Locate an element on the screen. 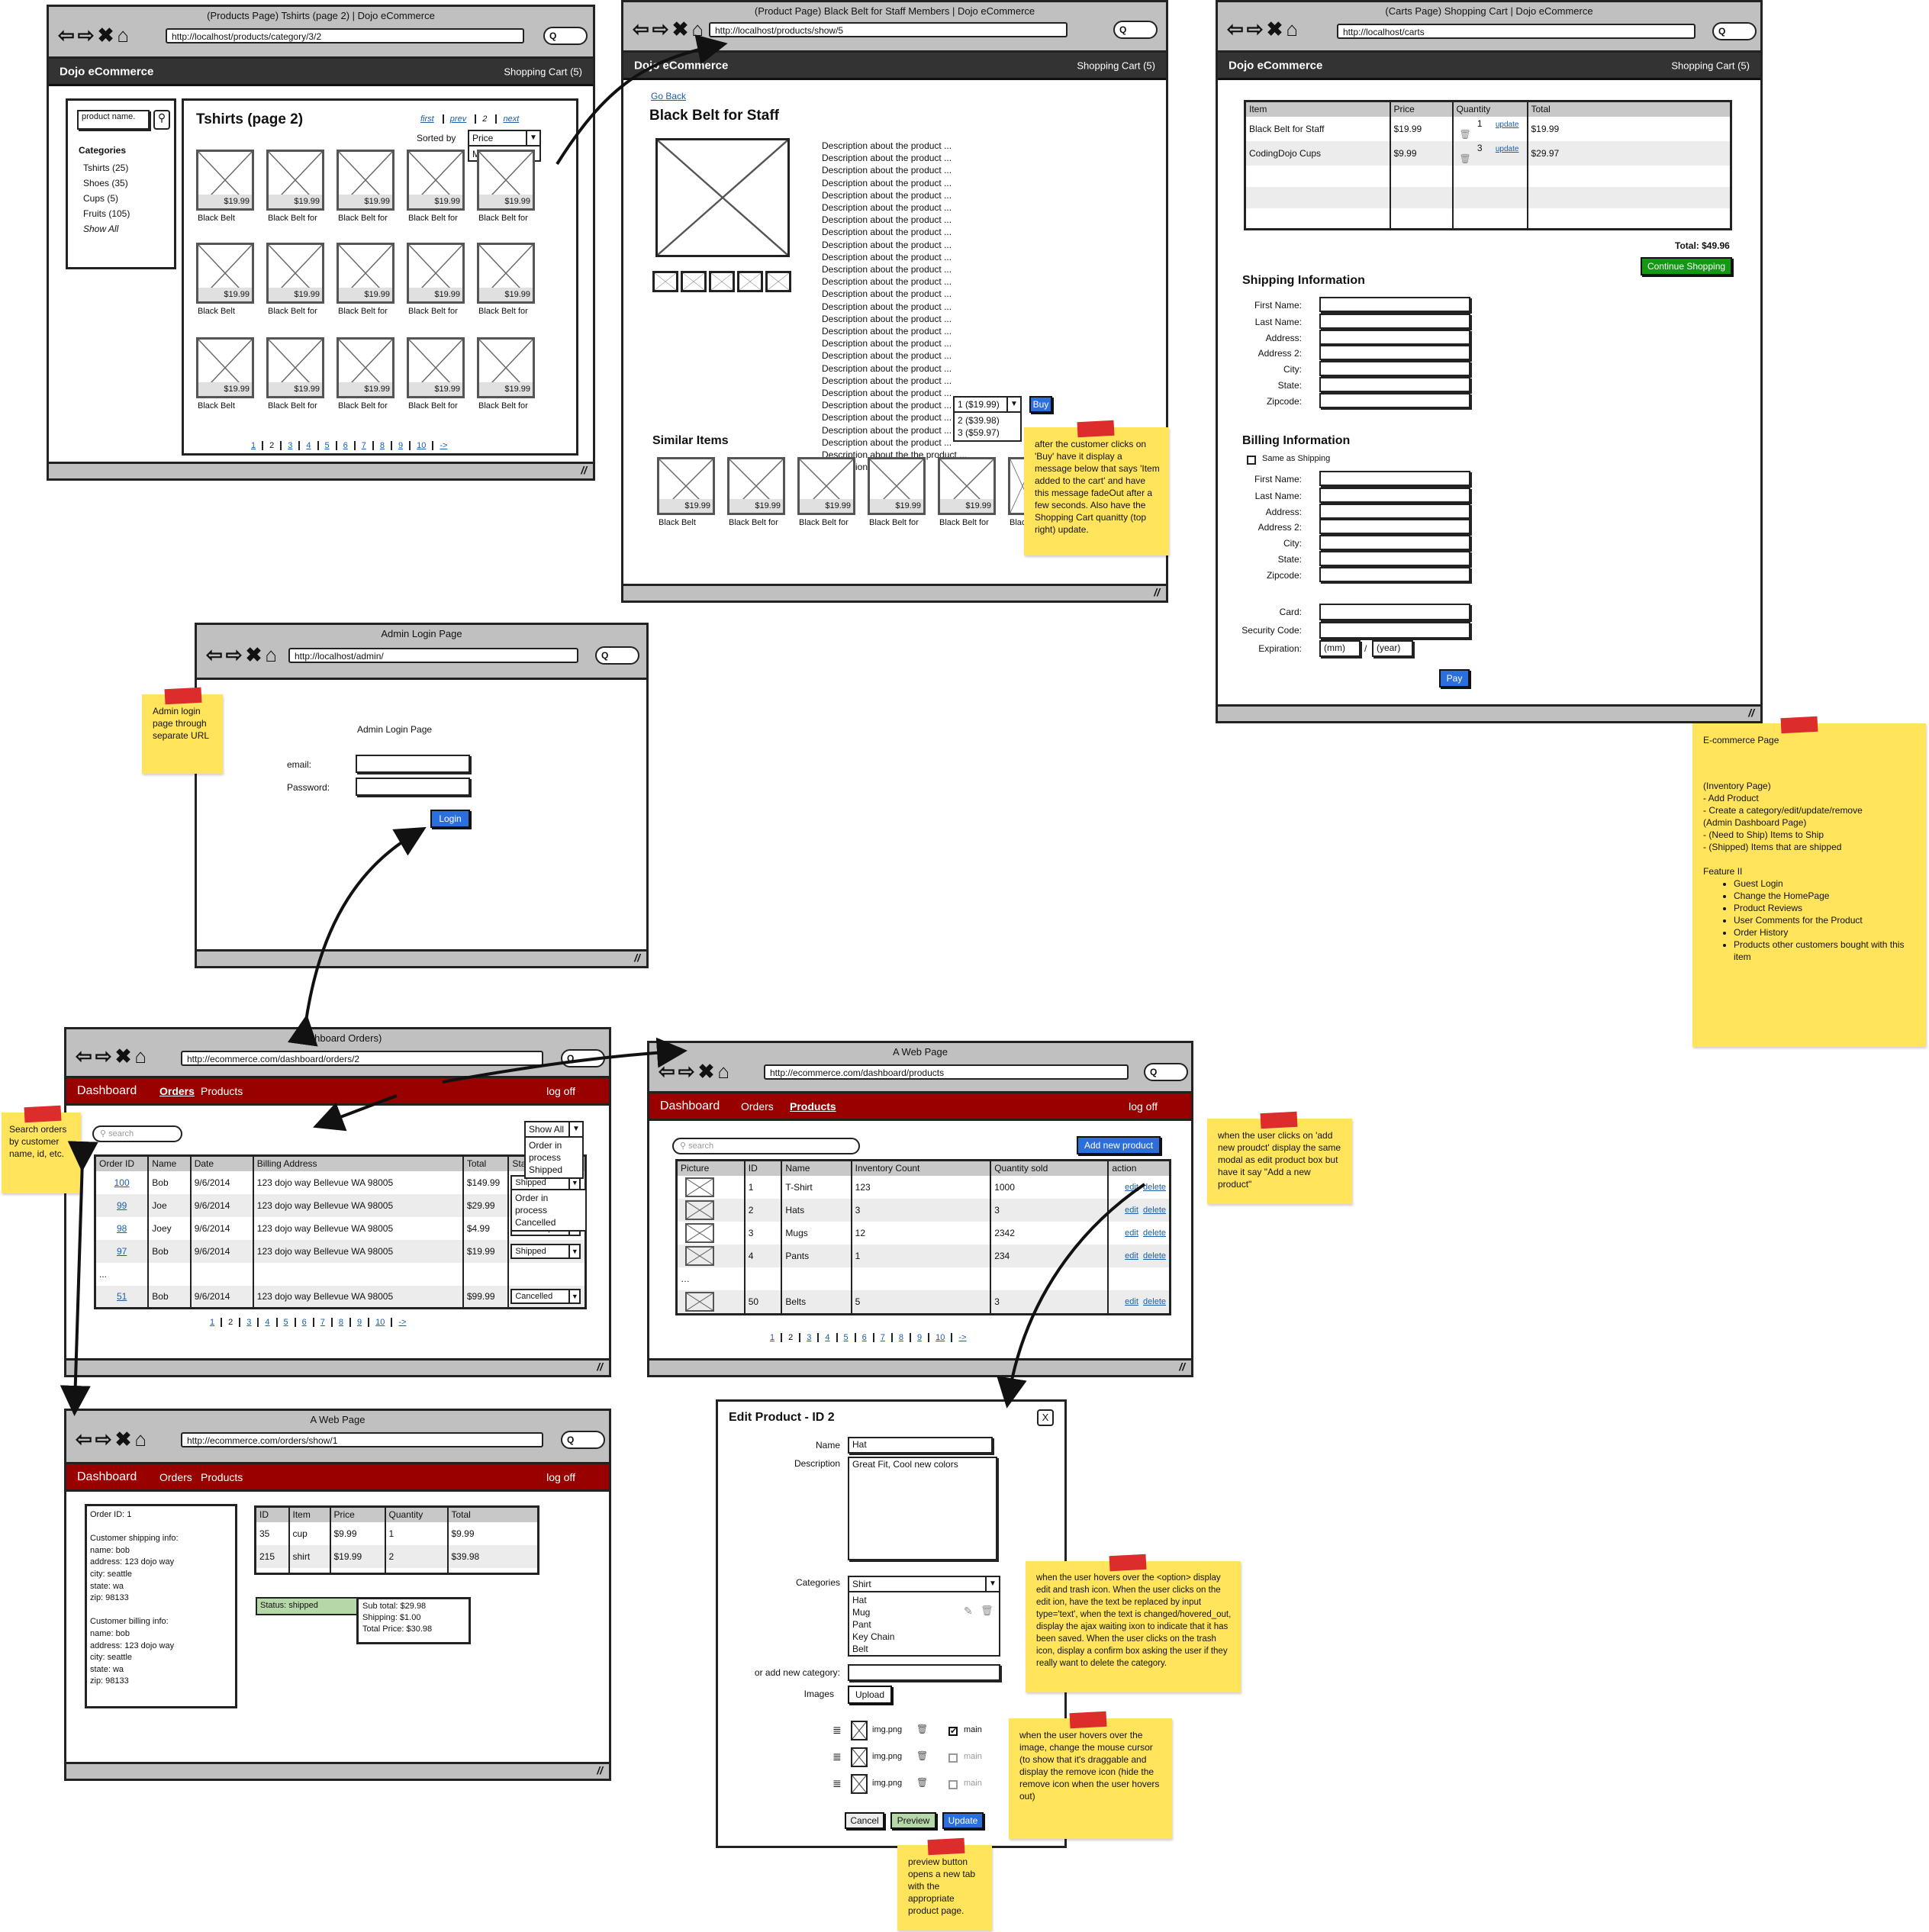  status-filter-select: Show All ▼ is located at coordinates (554, 1129).